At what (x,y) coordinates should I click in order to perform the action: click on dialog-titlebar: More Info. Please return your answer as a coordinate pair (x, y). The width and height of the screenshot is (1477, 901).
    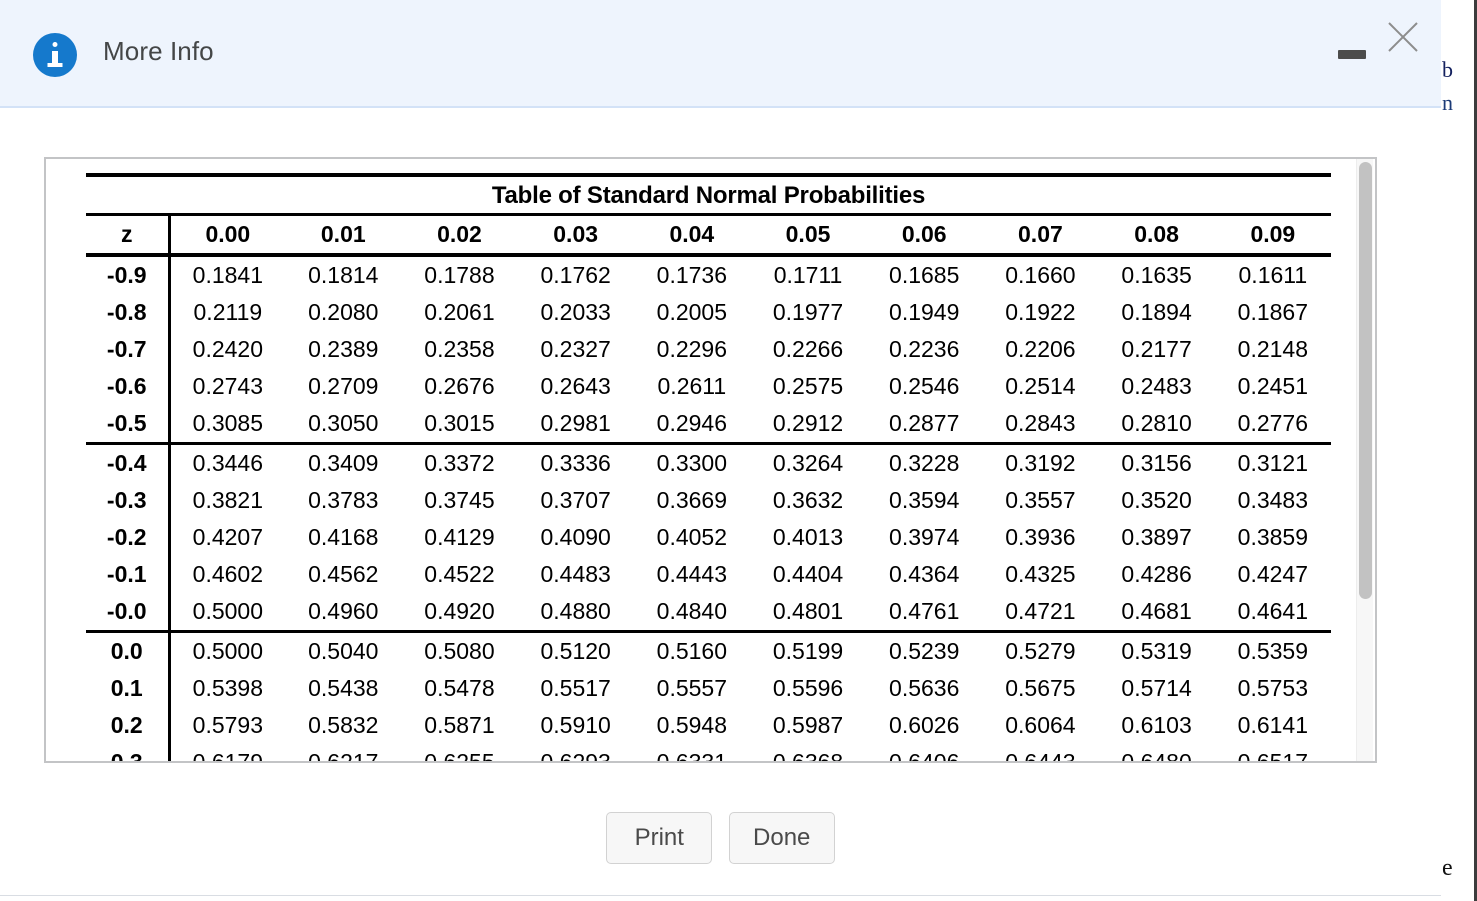
    Looking at the image, I should click on (720, 54).